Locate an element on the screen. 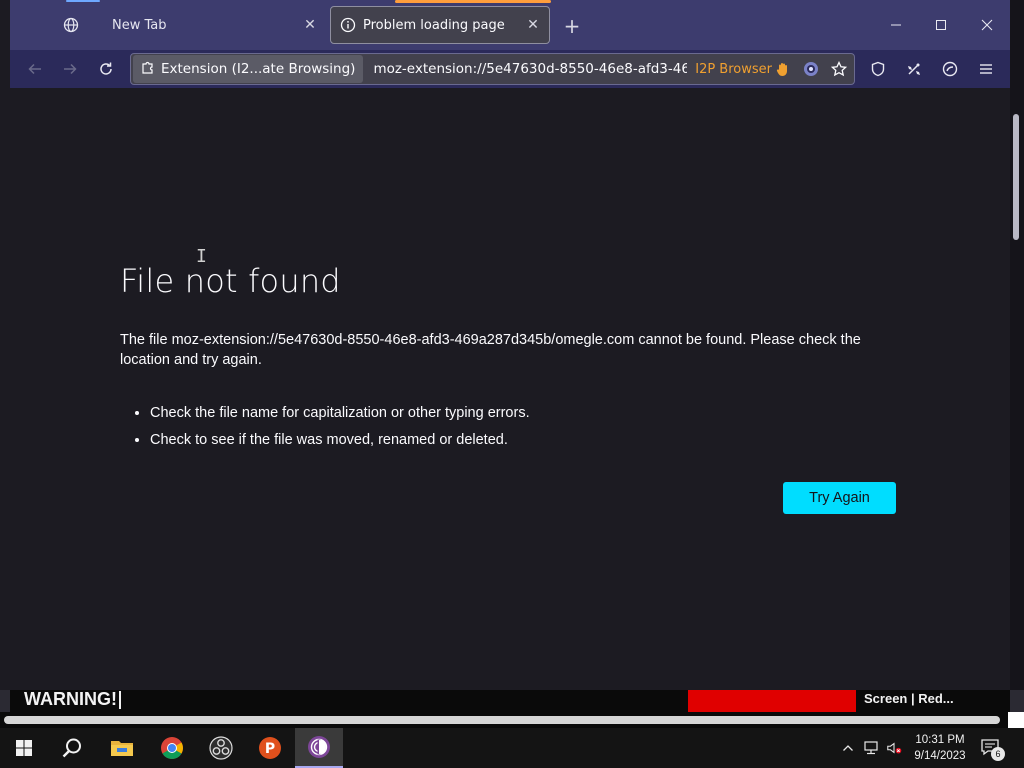  scrollbar-corner is located at coordinates (1016, 720).